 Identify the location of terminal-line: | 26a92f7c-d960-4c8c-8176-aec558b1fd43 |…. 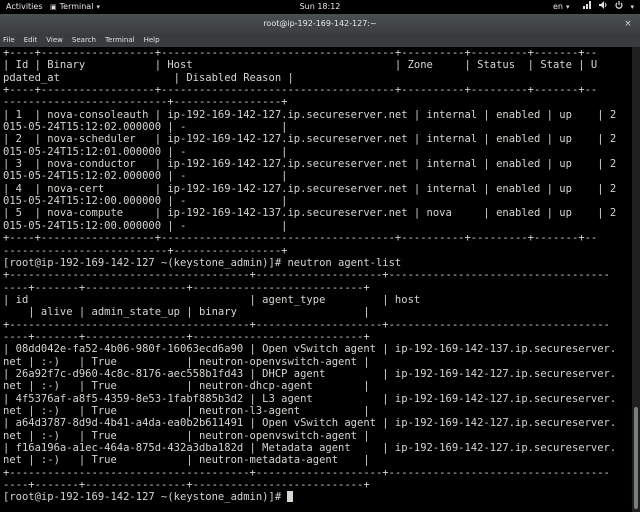
(310, 373).